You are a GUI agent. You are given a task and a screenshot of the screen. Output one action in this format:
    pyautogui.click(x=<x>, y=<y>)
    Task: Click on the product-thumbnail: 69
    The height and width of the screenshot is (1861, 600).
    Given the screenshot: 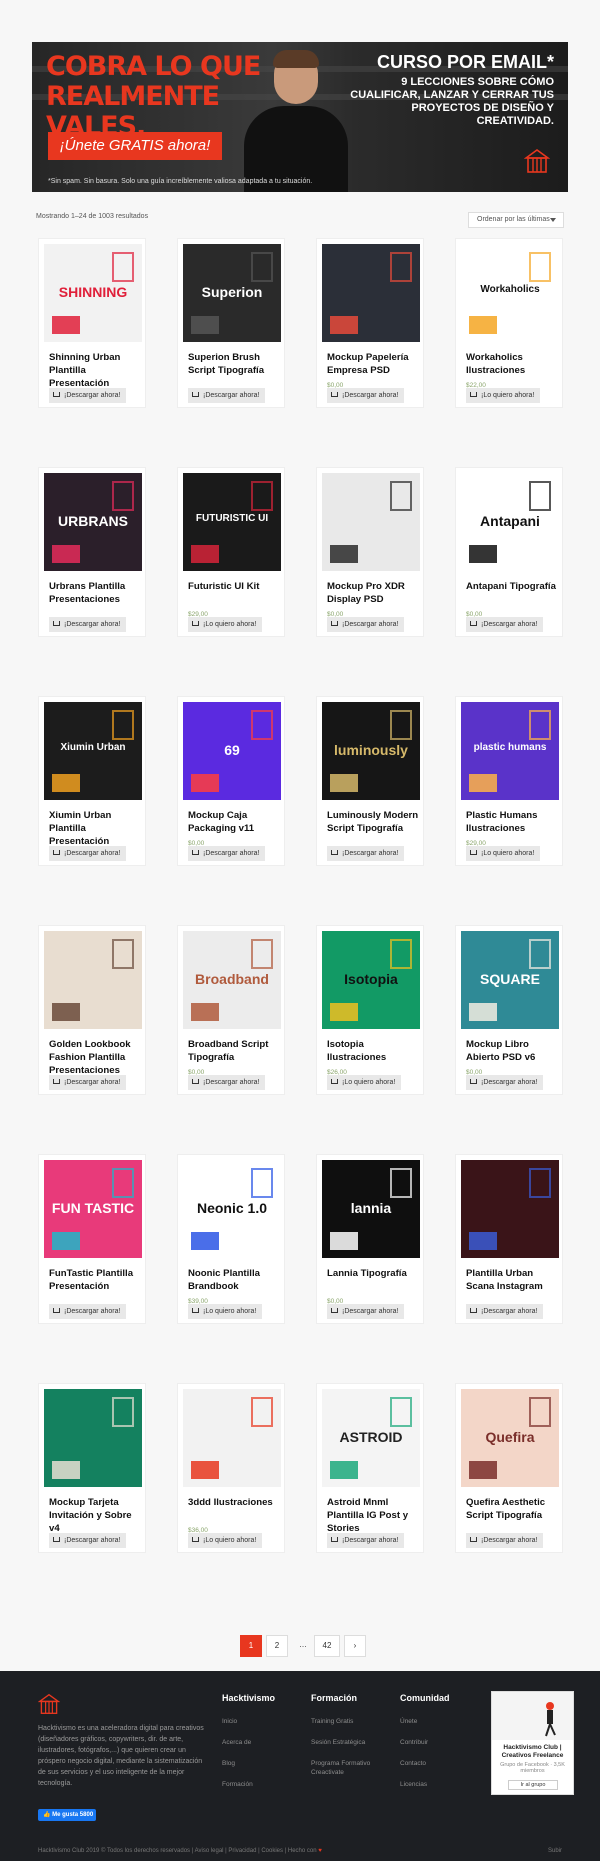 What is the action you would take?
    pyautogui.click(x=232, y=751)
    